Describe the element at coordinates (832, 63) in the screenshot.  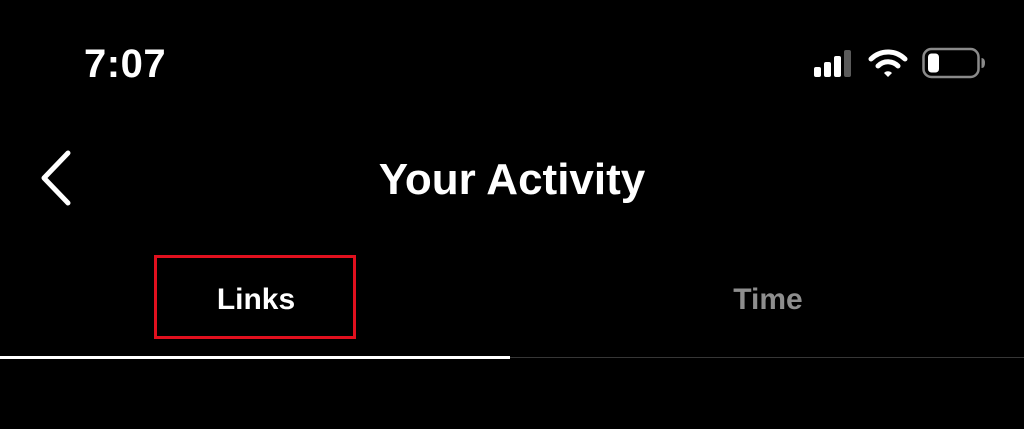
I see `cellular-signal-icon` at that location.